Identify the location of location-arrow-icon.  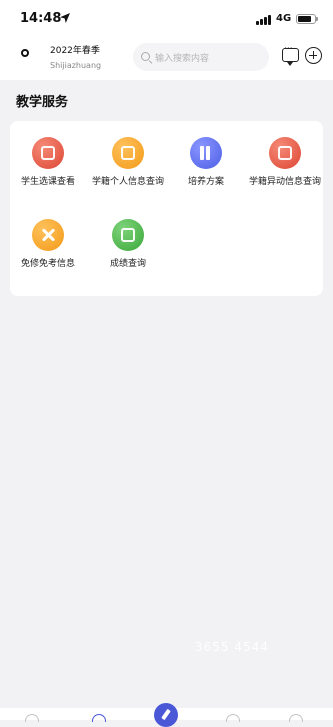
(65, 18).